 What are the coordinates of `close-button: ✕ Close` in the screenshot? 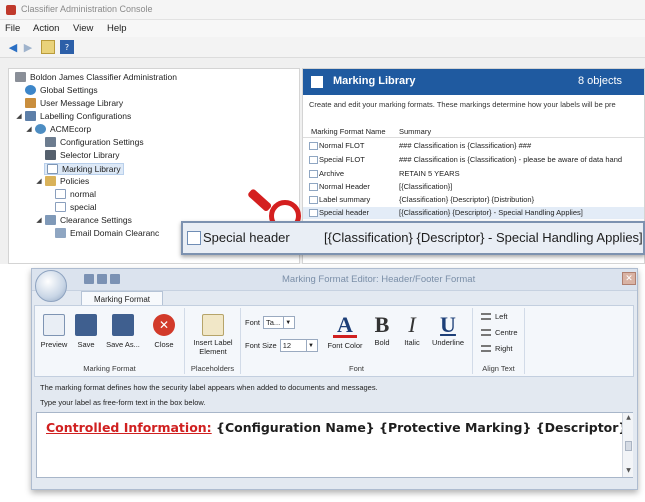 It's located at (164, 331).